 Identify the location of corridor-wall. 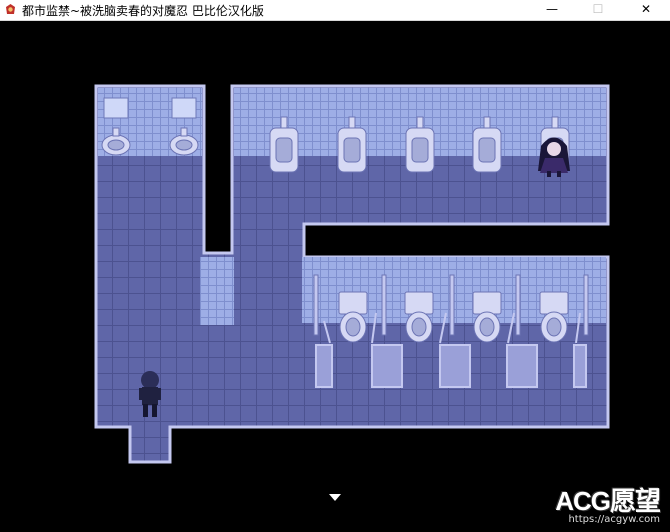
(217, 291).